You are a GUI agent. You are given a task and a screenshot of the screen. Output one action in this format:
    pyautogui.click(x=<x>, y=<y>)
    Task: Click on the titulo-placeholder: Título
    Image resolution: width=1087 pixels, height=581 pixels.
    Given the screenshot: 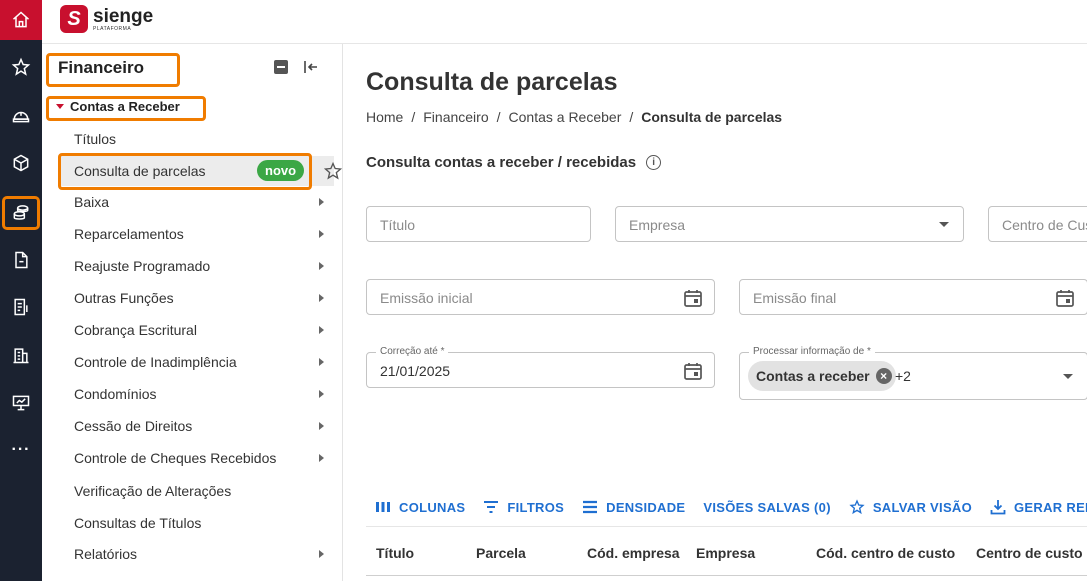 What is the action you would take?
    pyautogui.click(x=398, y=225)
    